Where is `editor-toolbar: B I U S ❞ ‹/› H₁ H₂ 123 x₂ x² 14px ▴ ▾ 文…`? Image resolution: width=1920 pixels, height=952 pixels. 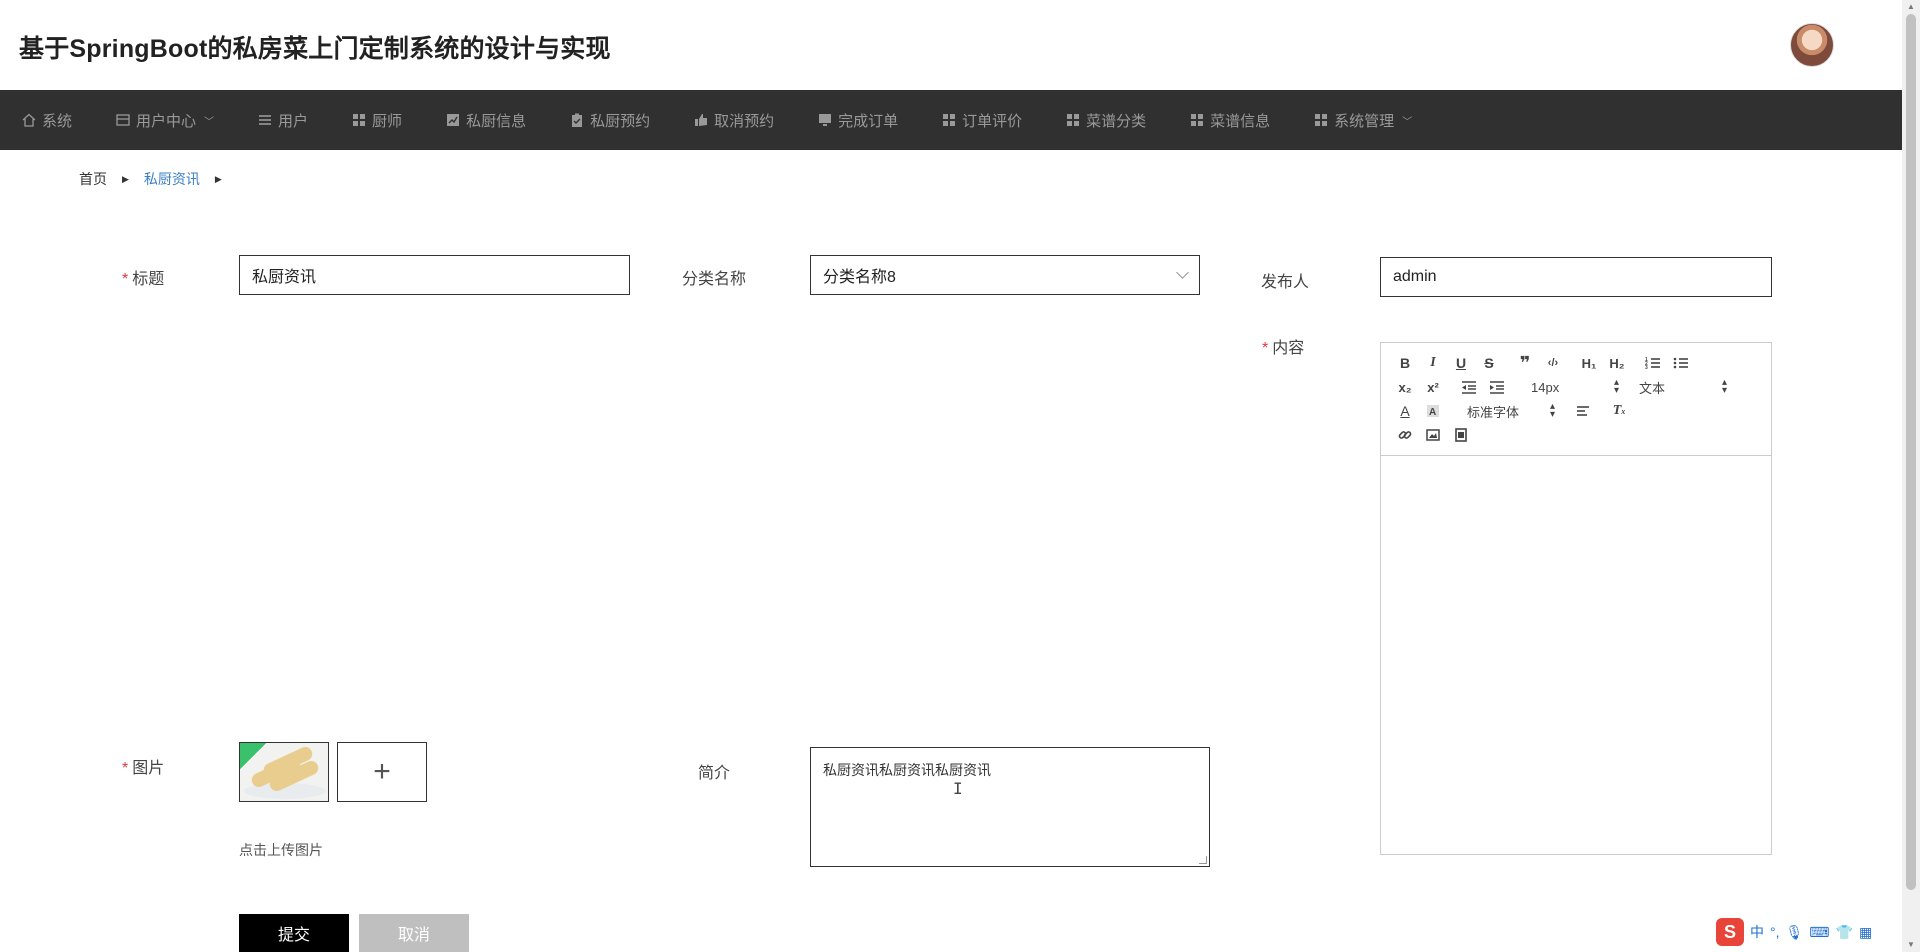
editor-toolbar: B I U S ❞ ‹/› H₁ H₂ 123 x₂ x² 14px ▴ ▾ 文… is located at coordinates (1576, 399).